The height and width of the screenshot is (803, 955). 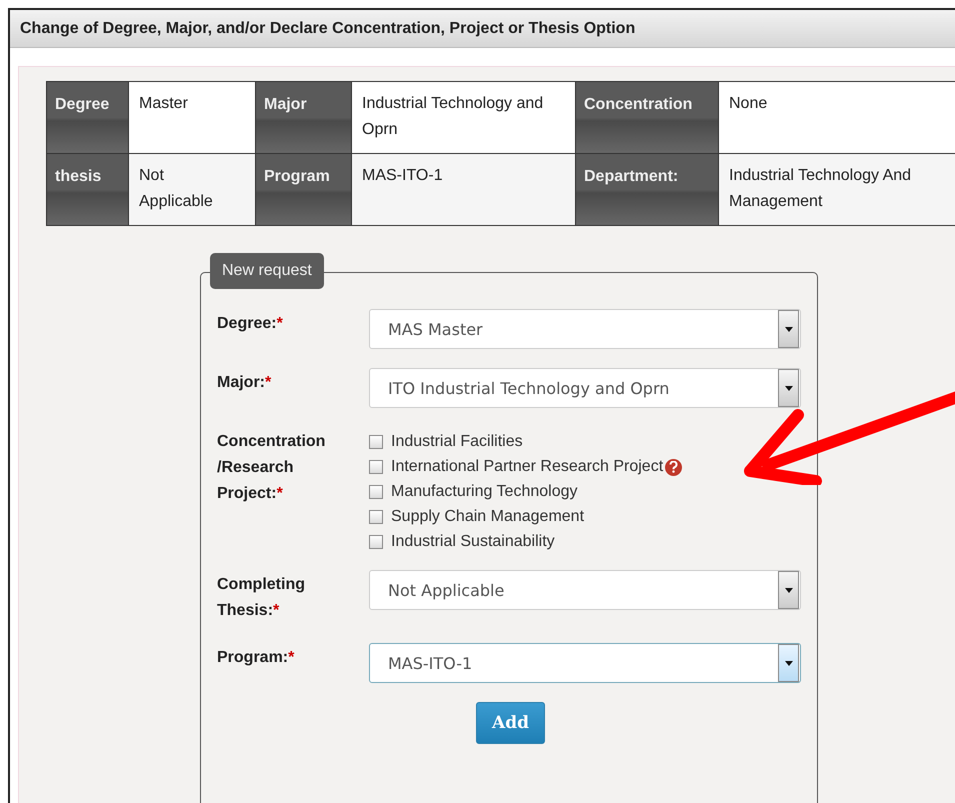 What do you see at coordinates (446, 590) in the screenshot?
I see `select-value: Not Applicable` at bounding box center [446, 590].